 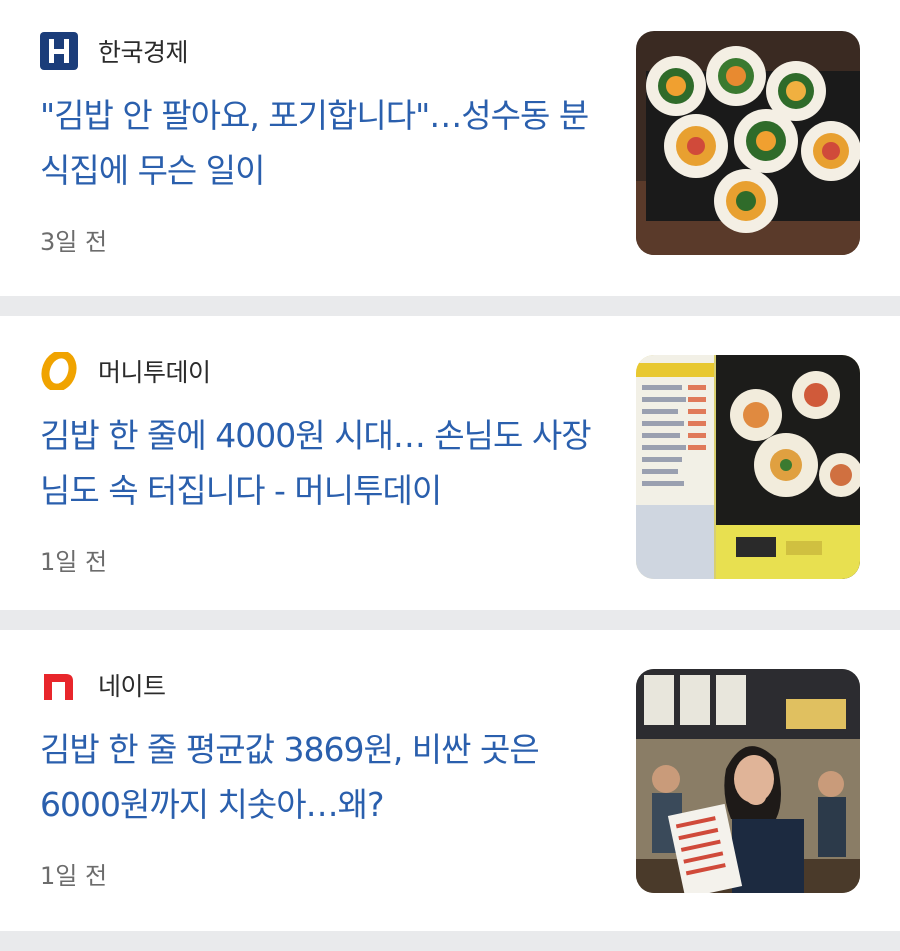 I want to click on gimbap-menu-board-image, so click(x=748, y=467).